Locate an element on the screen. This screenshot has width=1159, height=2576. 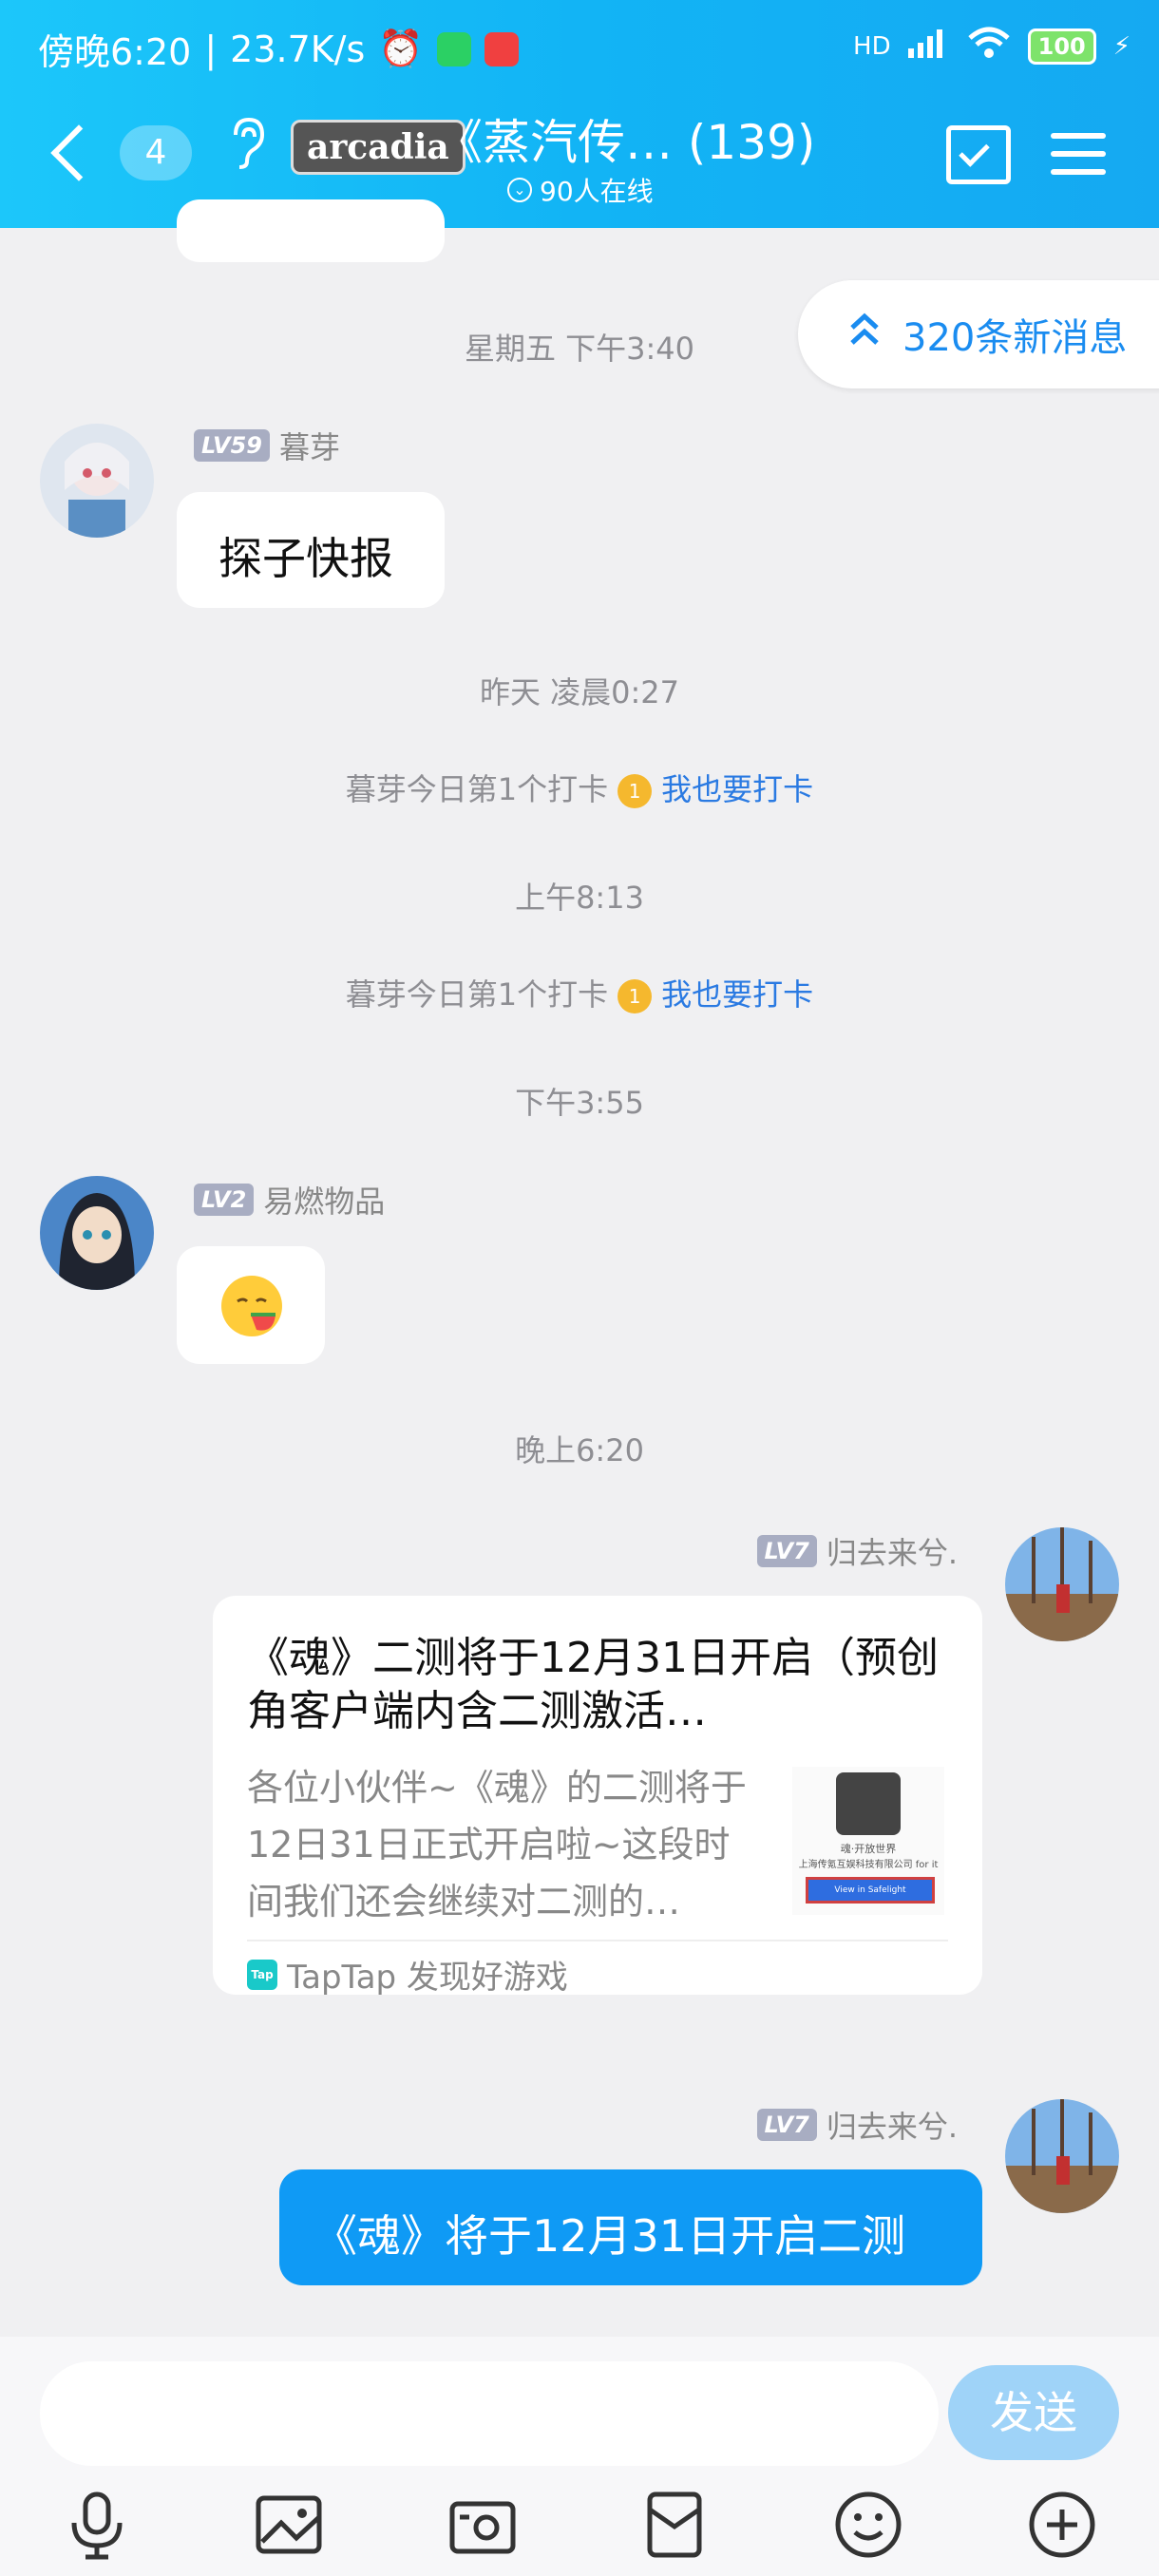
calendar-check-icon is located at coordinates (978, 154).